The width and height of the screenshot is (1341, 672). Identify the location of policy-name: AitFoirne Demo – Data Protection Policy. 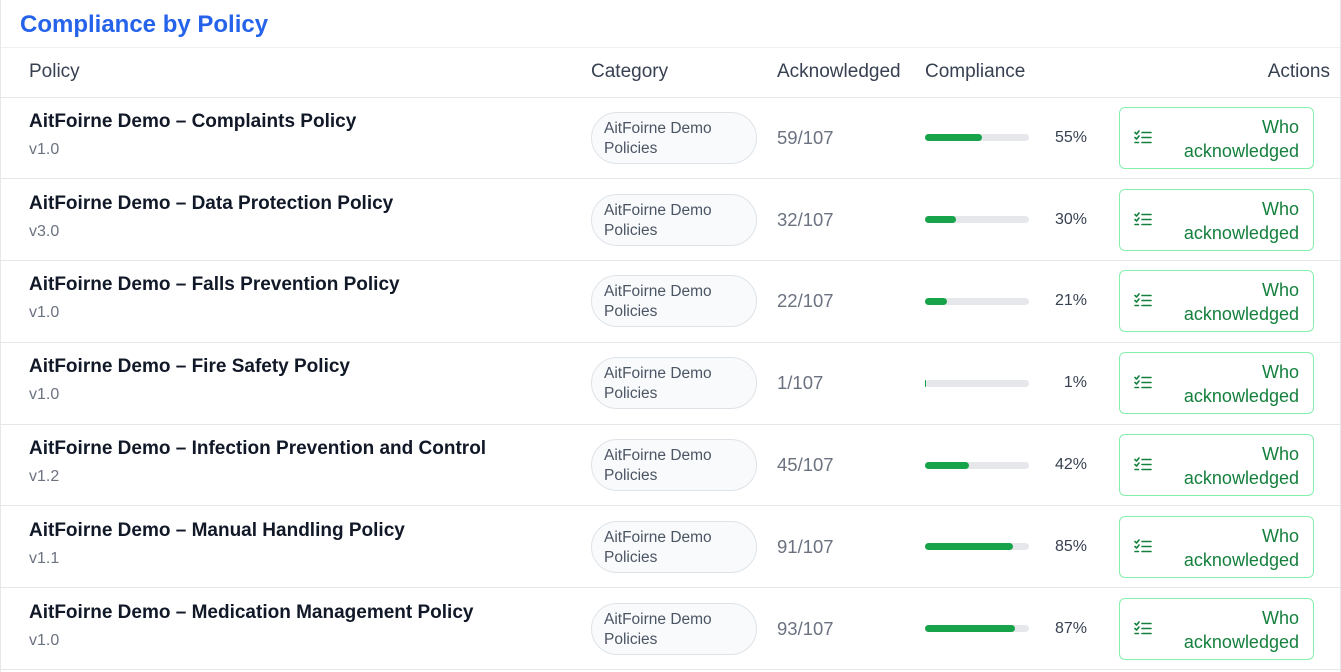
(310, 204).